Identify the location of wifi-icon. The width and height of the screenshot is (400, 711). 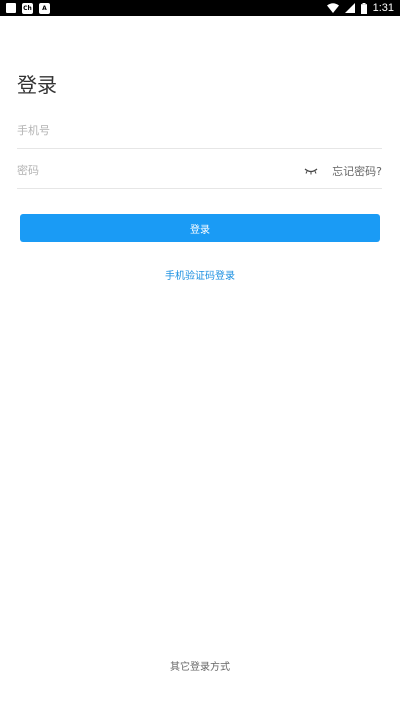
(332, 8).